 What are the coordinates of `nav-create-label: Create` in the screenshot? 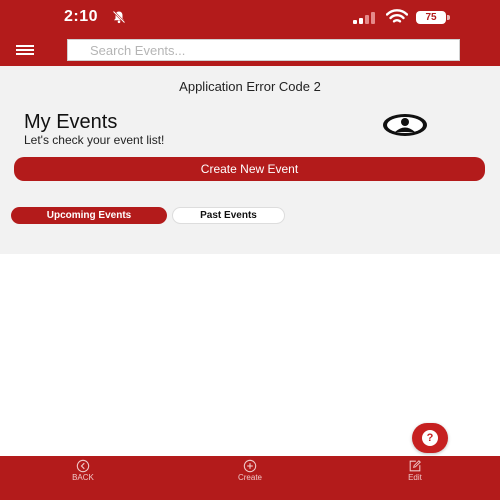 It's located at (249, 477).